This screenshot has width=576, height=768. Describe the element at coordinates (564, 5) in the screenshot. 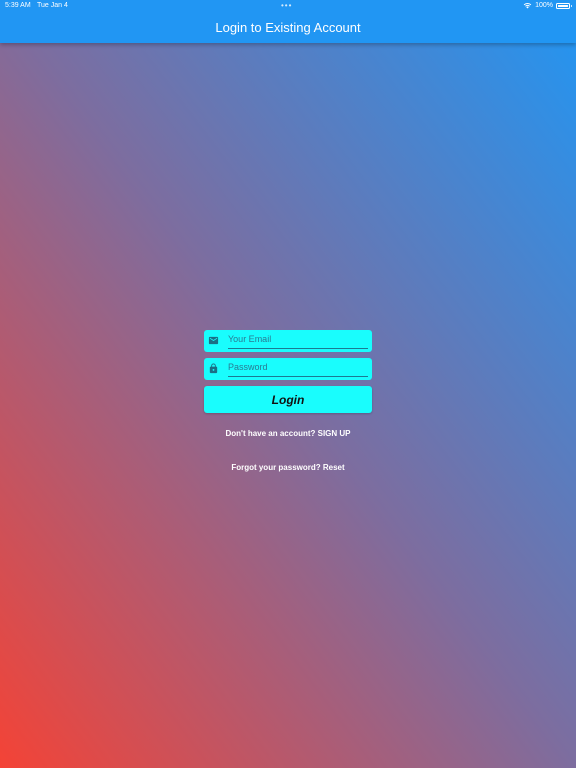

I see `battery-icon` at that location.